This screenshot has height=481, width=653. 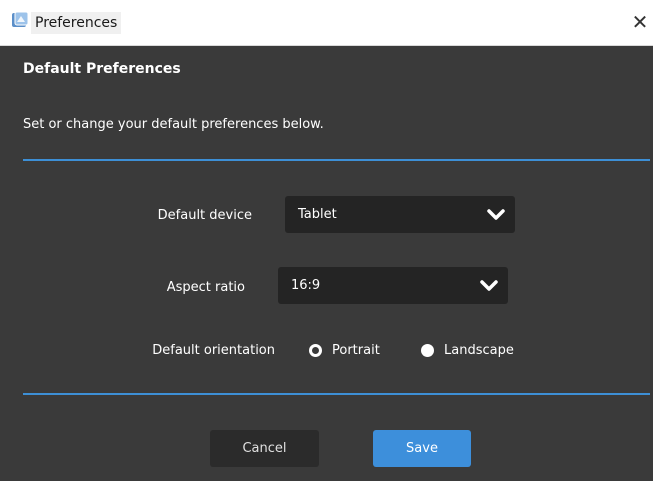 I want to click on window-title: Preferences, so click(x=76, y=23).